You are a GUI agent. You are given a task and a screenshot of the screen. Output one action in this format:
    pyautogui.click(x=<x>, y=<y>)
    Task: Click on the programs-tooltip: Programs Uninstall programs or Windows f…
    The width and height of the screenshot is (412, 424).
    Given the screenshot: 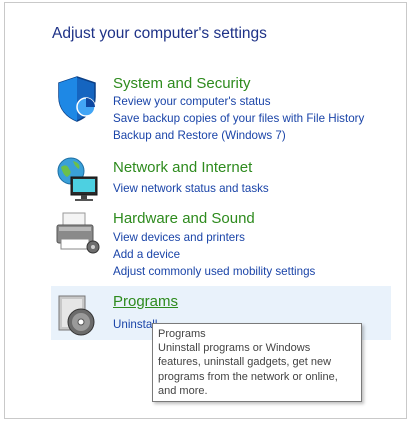 What is the action you would take?
    pyautogui.click(x=257, y=362)
    